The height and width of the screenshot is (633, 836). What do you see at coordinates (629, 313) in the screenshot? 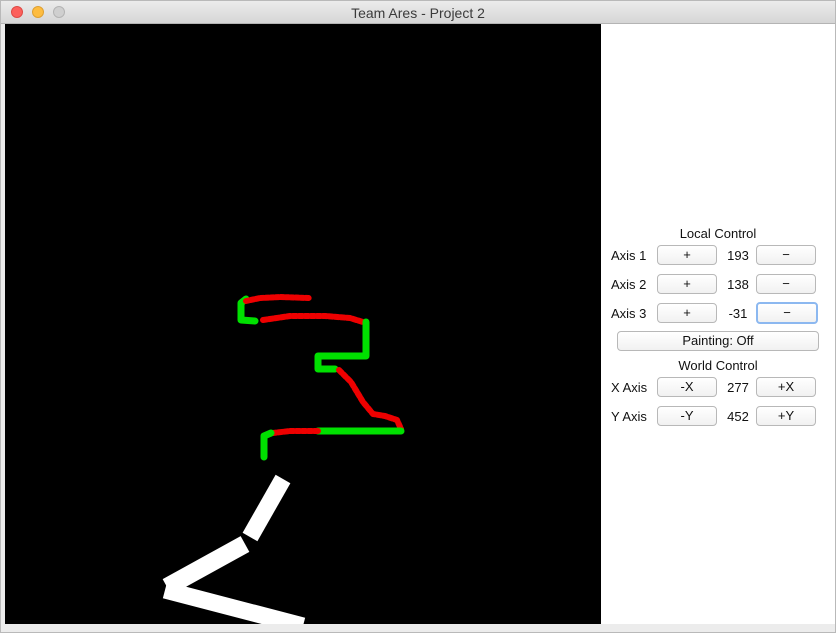
I see `axis-3-label: Axis 3` at bounding box center [629, 313].